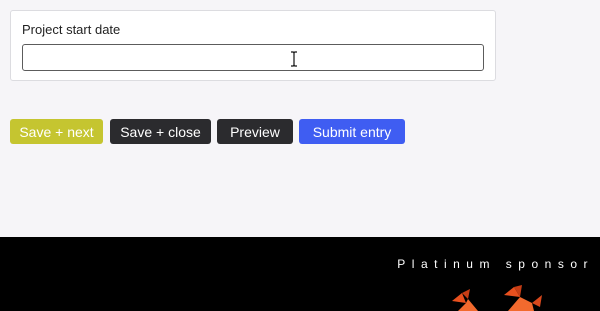 Image resolution: width=600 pixels, height=311 pixels. Describe the element at coordinates (352, 131) in the screenshot. I see `submit-entry-button: Submit entry` at that location.